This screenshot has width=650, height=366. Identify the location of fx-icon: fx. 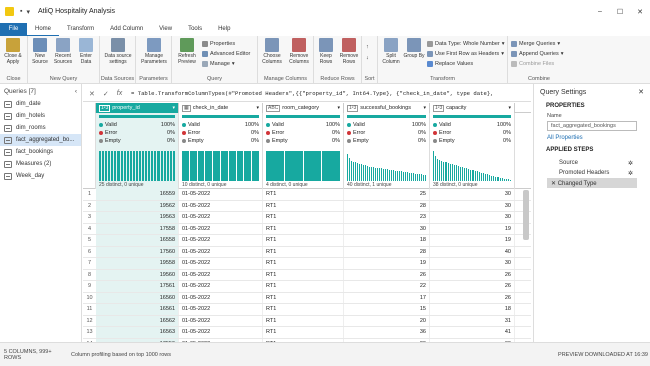
(119, 94).